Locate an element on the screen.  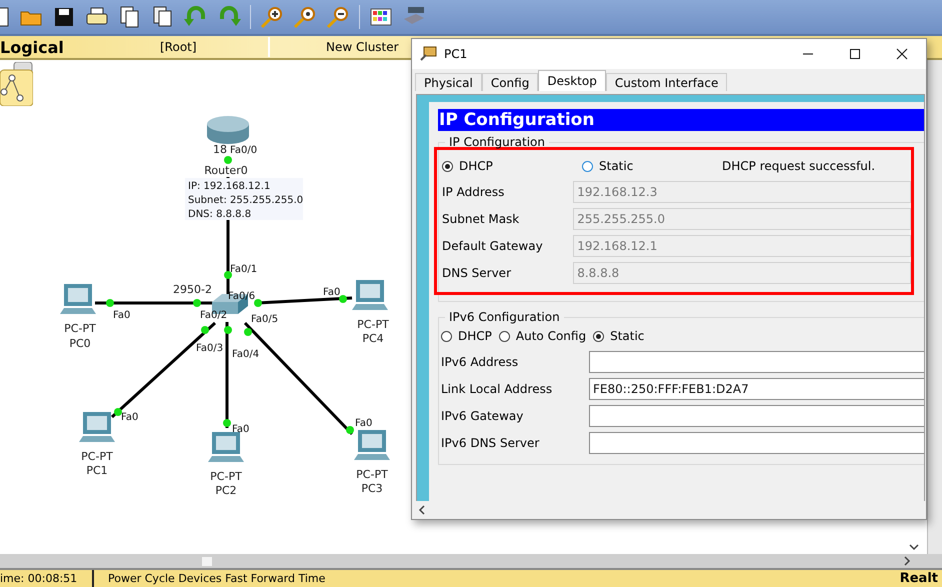
scrollbar-thumb is located at coordinates (207, 561).